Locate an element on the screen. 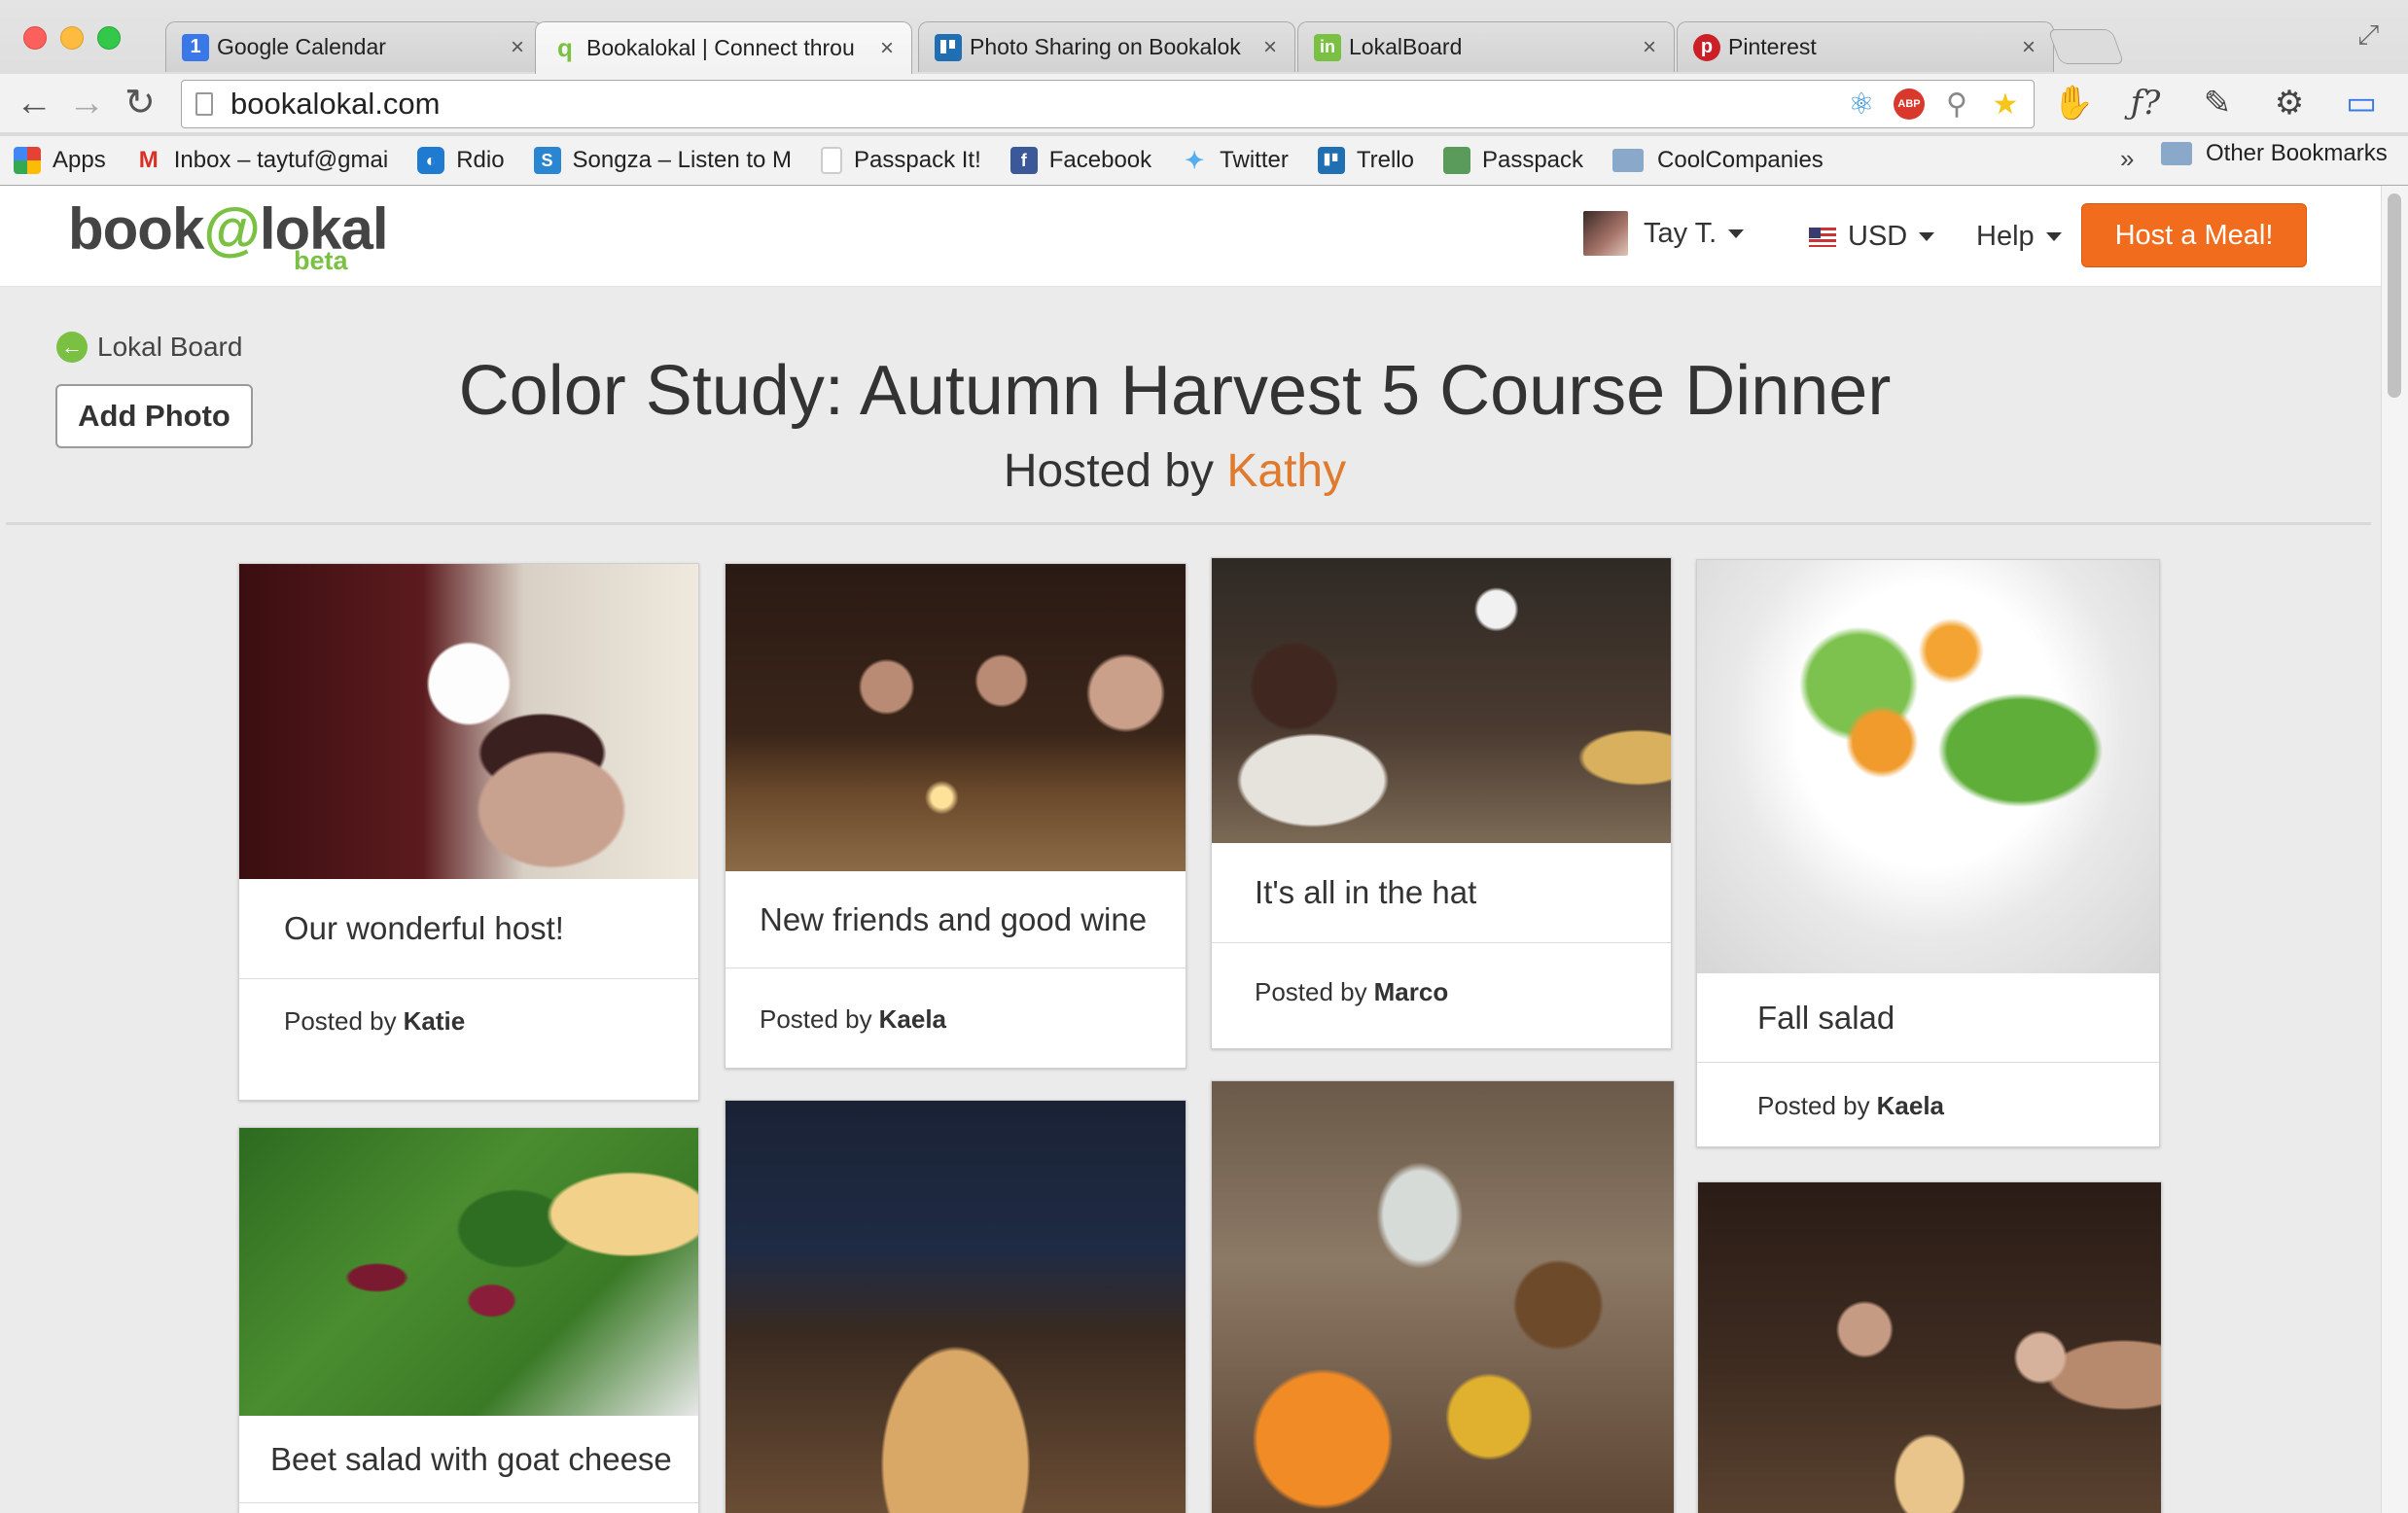 The height and width of the screenshot is (1513, 2408). bookmark-passpack: Passpack is located at coordinates (1513, 161).